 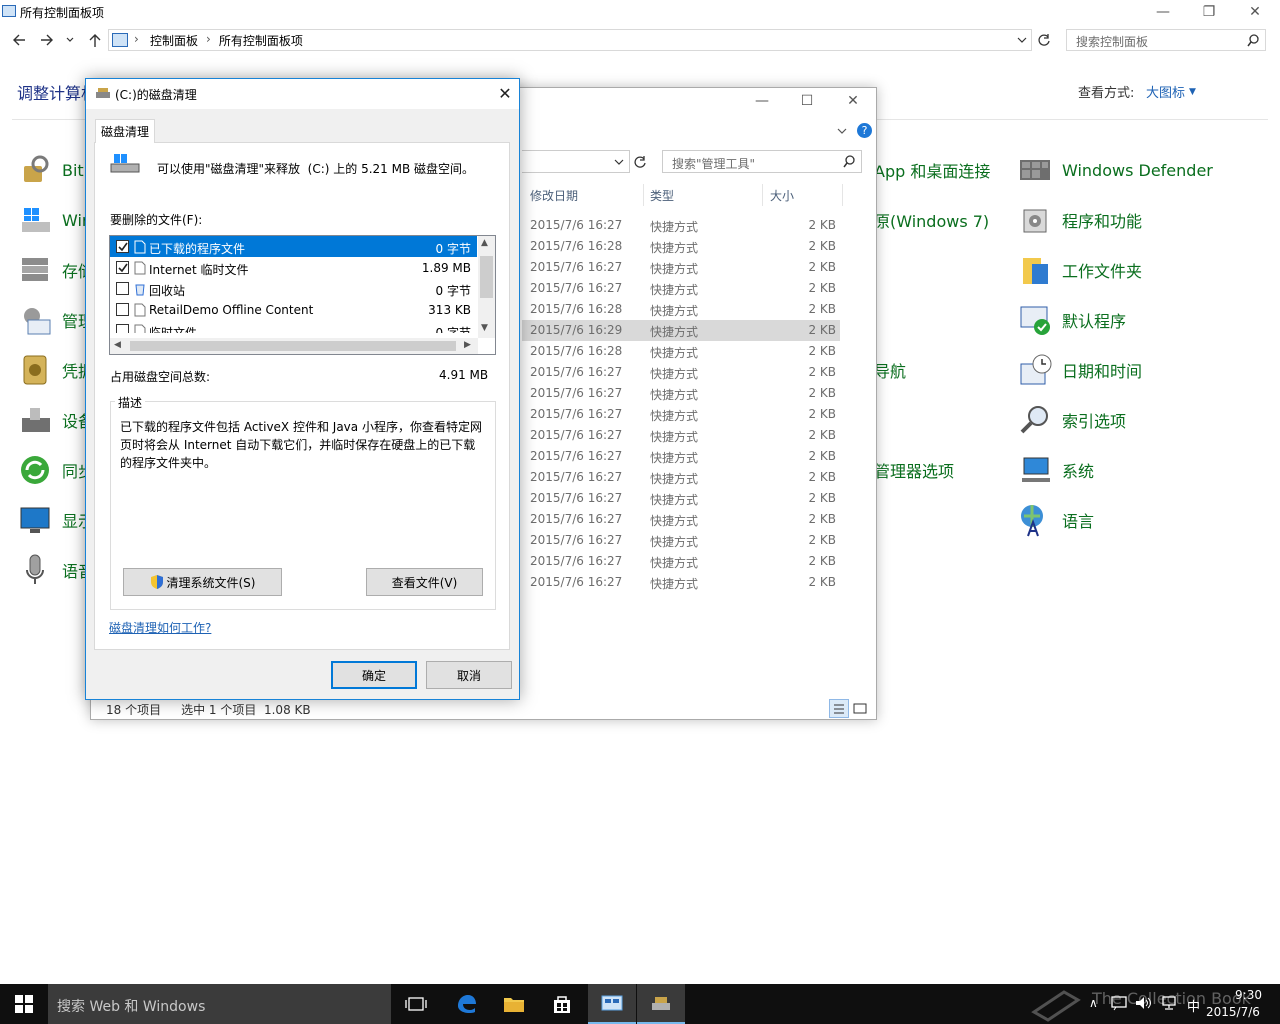 What do you see at coordinates (1143, 1003) in the screenshot?
I see `volume-icon` at bounding box center [1143, 1003].